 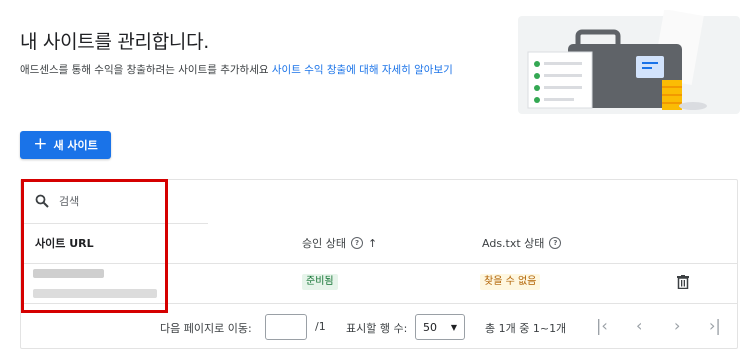 I want to click on dropdown-arrow-icon: ▼, so click(x=453, y=327).